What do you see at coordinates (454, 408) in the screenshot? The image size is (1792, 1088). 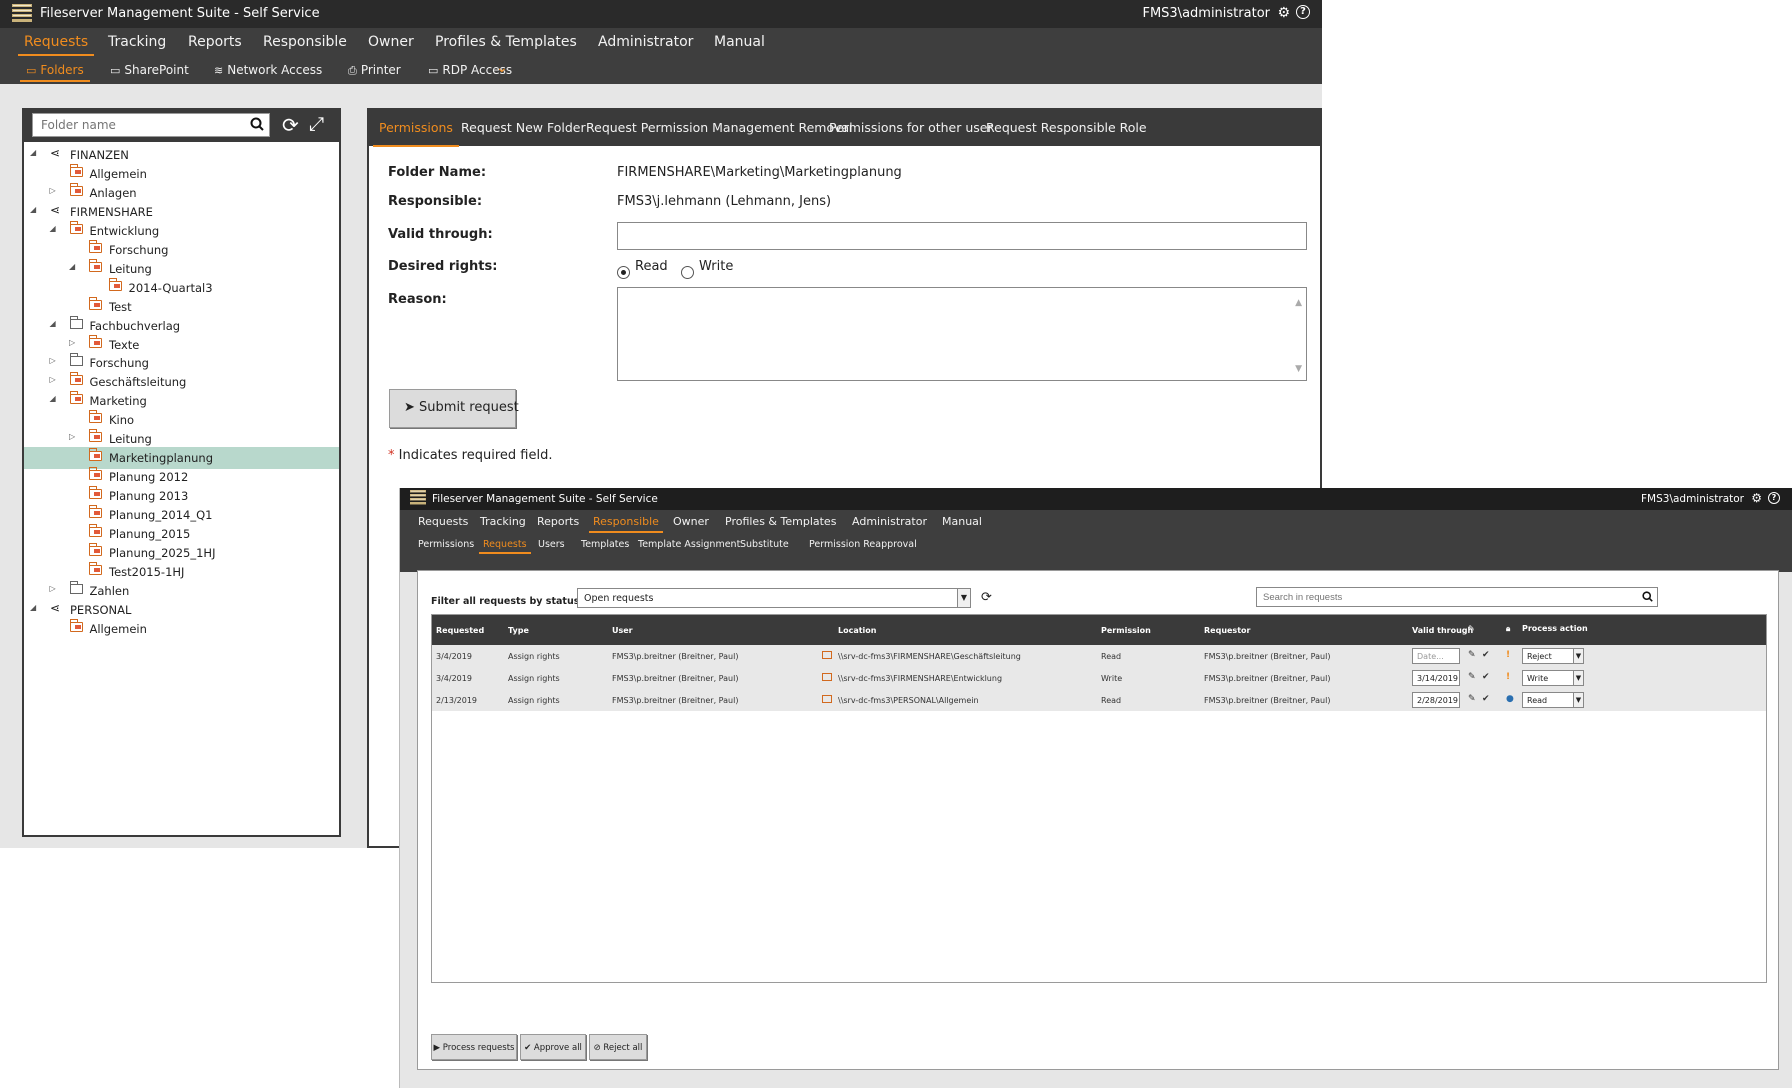 I see `submit-request-button: ➤ Submit request` at bounding box center [454, 408].